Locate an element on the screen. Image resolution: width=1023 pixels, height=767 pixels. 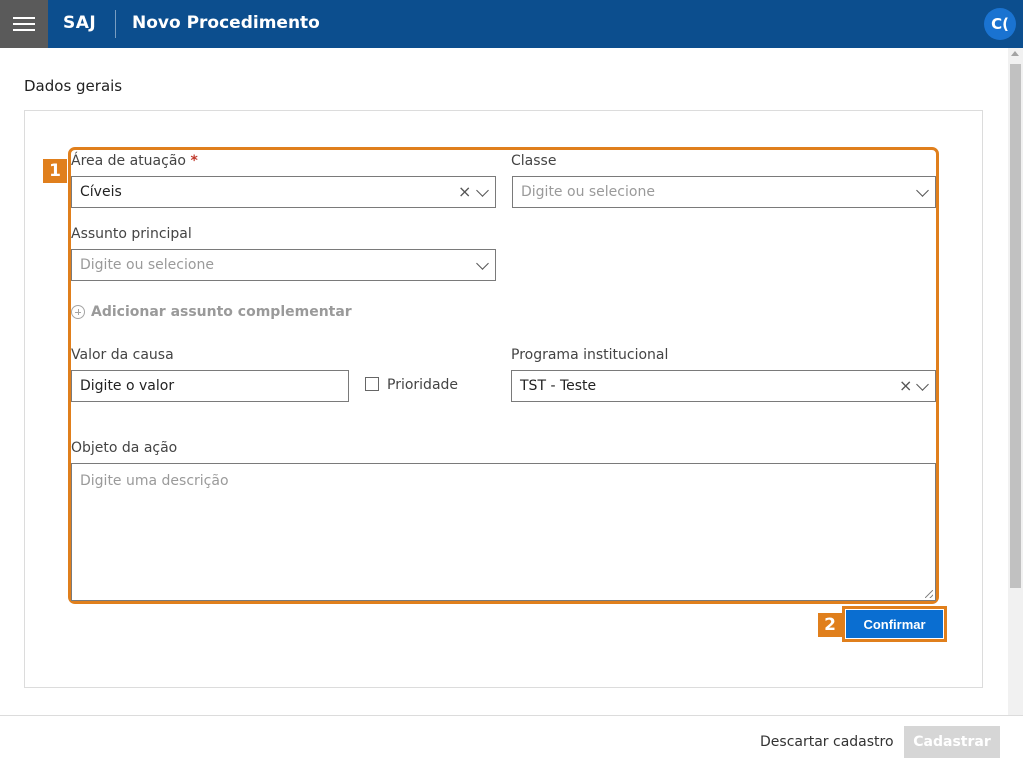
assunto-principal-label: Assunto principal is located at coordinates (131, 234).